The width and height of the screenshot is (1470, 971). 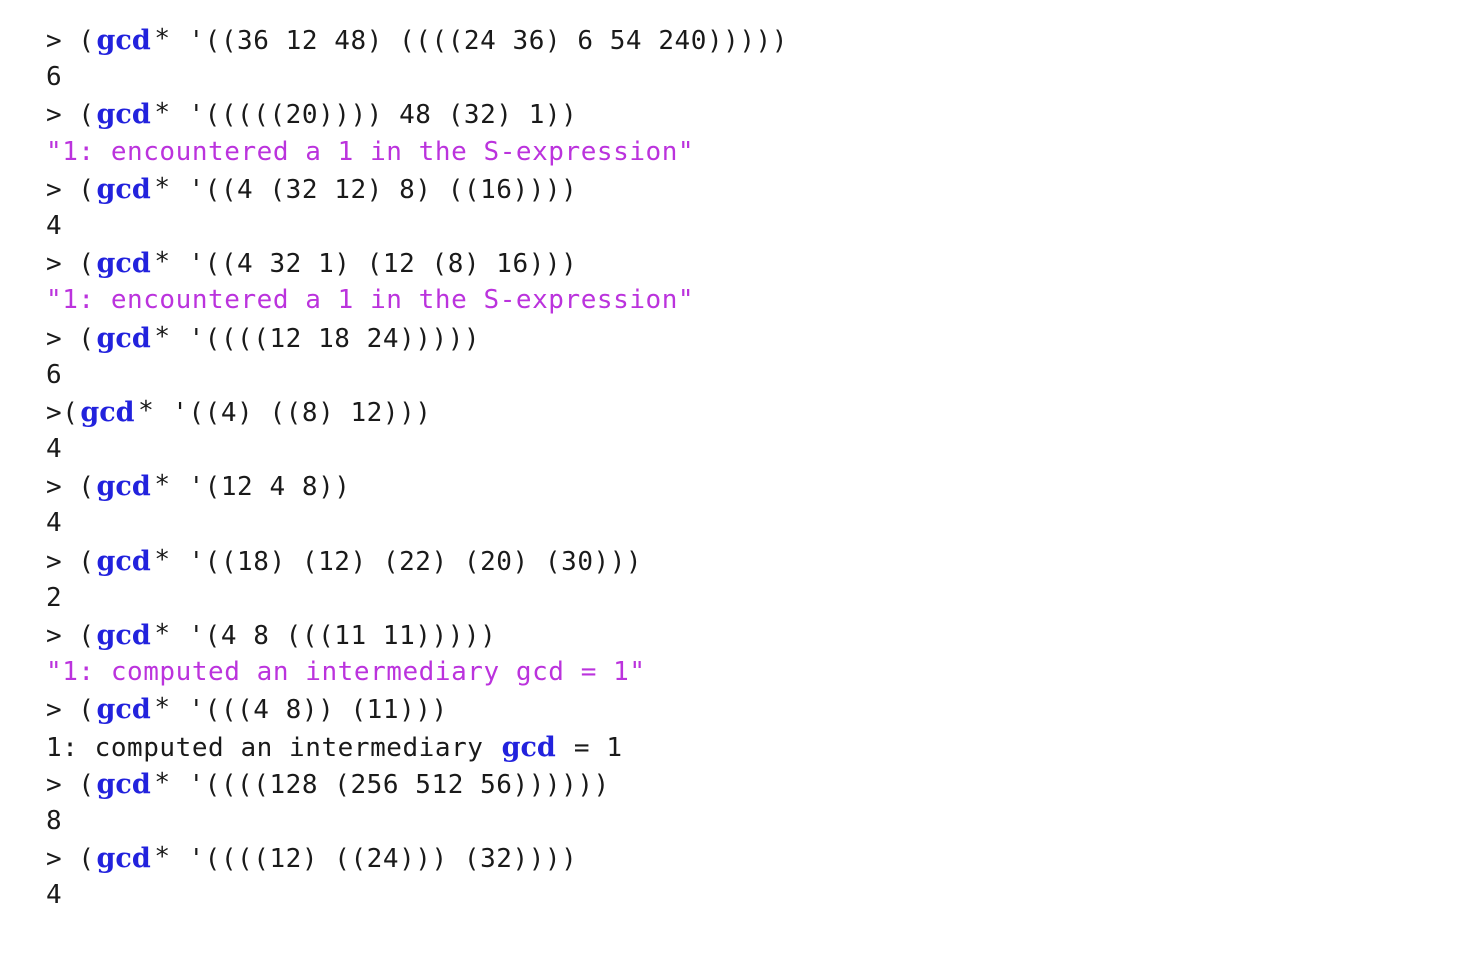 What do you see at coordinates (375, 859) in the screenshot?
I see `sexpression-argument: '((((12) ((24))) (32))))` at bounding box center [375, 859].